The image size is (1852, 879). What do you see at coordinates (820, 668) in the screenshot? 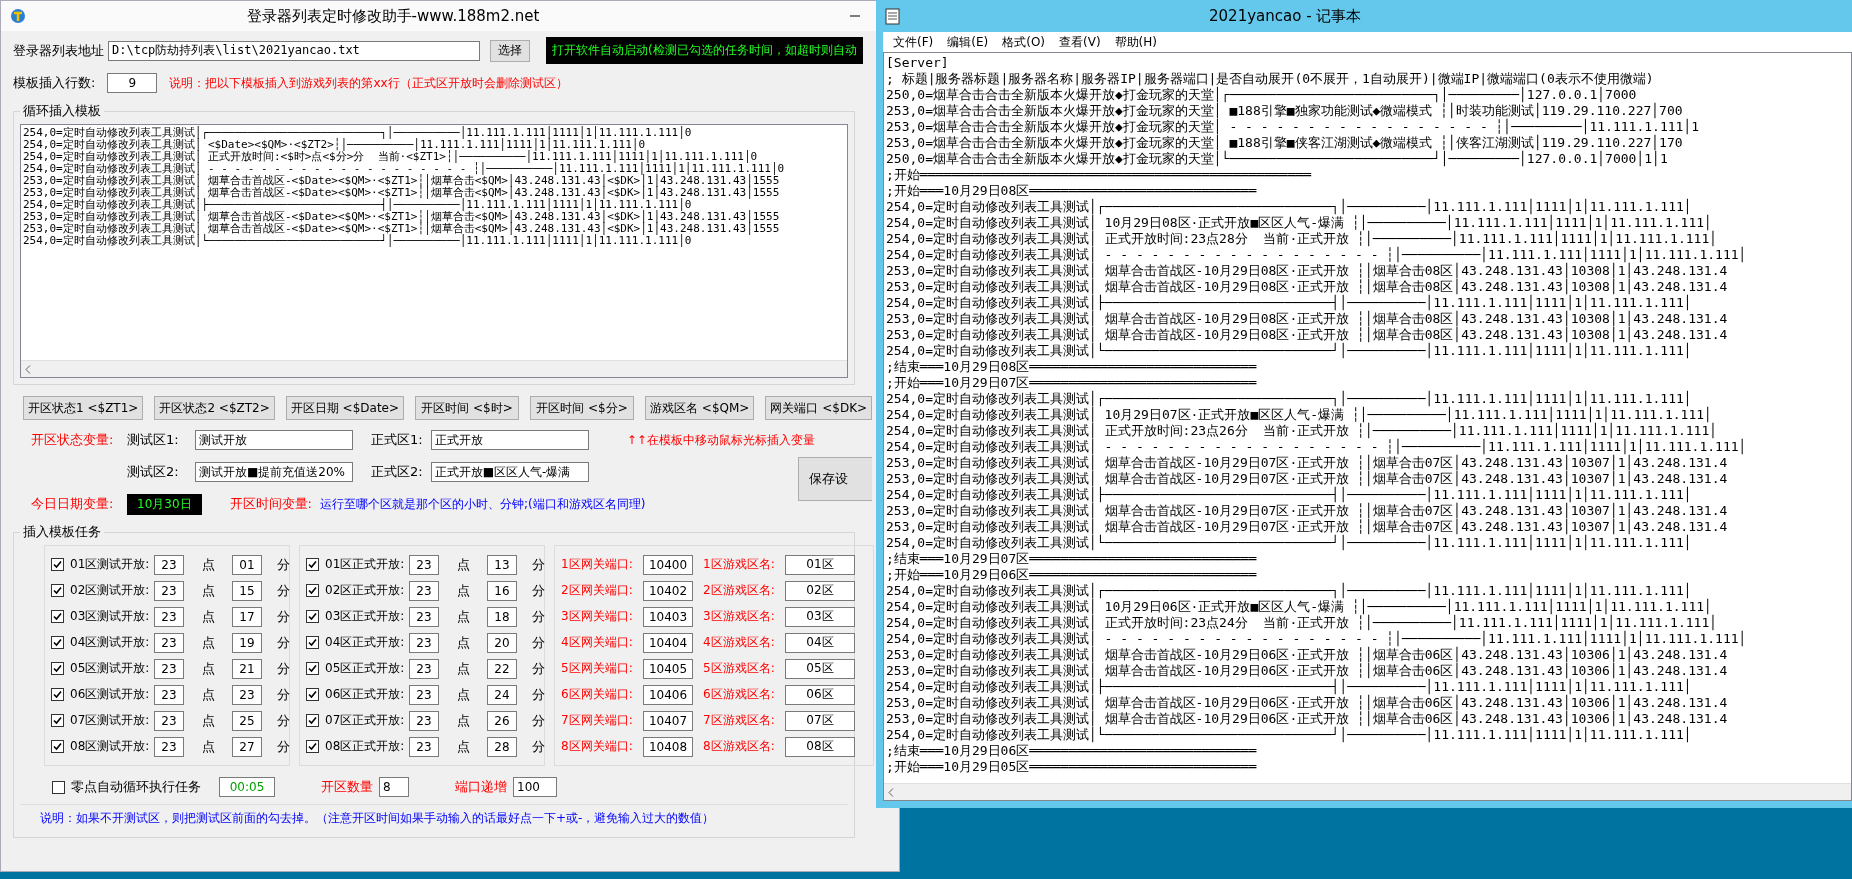
I see `zone-name-field: 05区` at bounding box center [820, 668].